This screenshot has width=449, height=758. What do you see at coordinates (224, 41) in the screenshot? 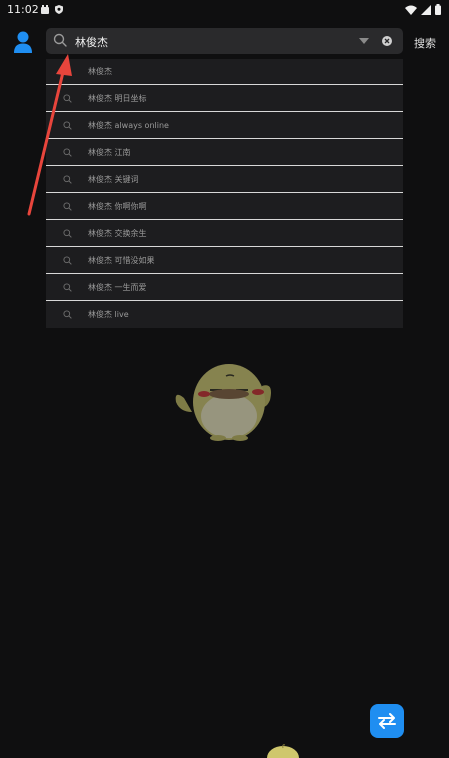
I see `search-box: 林俊杰` at bounding box center [224, 41].